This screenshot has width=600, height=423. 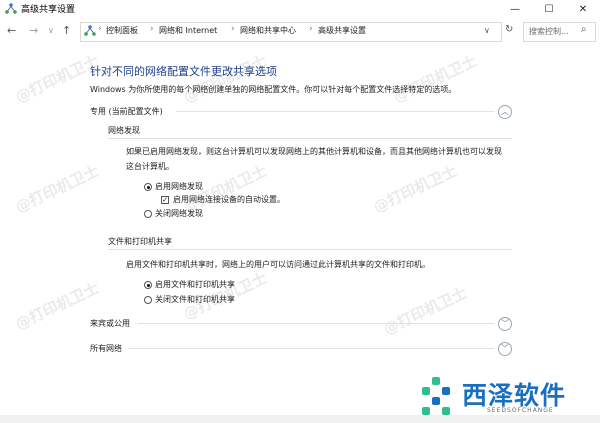 I want to click on breadcrumb-network-internet: 网络和 Internet, so click(x=188, y=30).